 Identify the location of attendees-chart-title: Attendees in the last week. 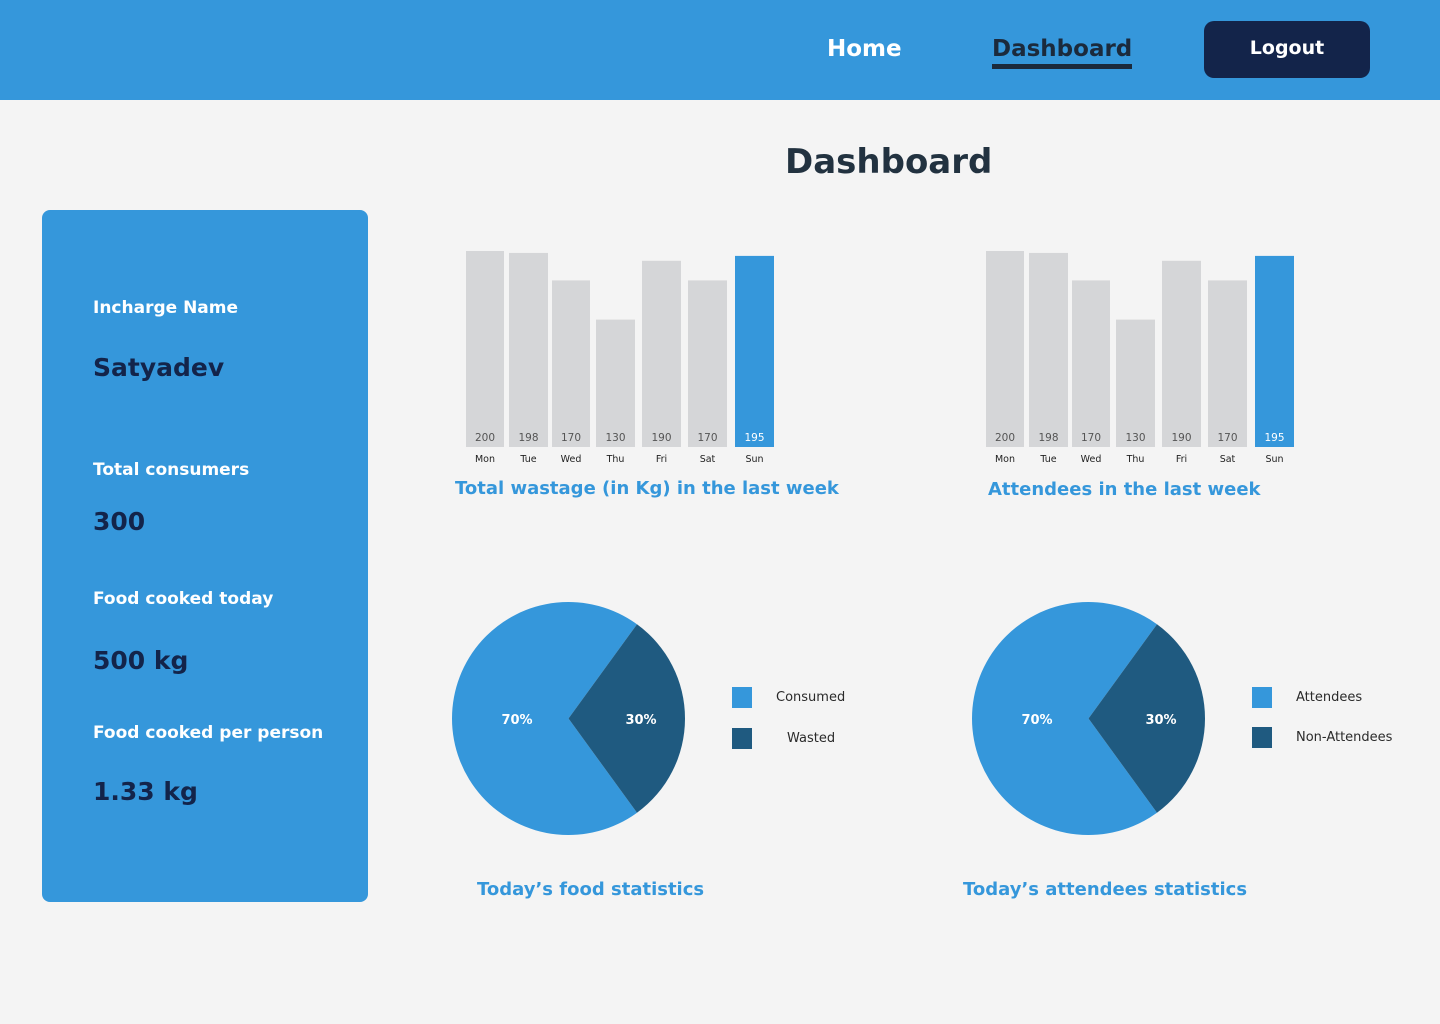
(1124, 489).